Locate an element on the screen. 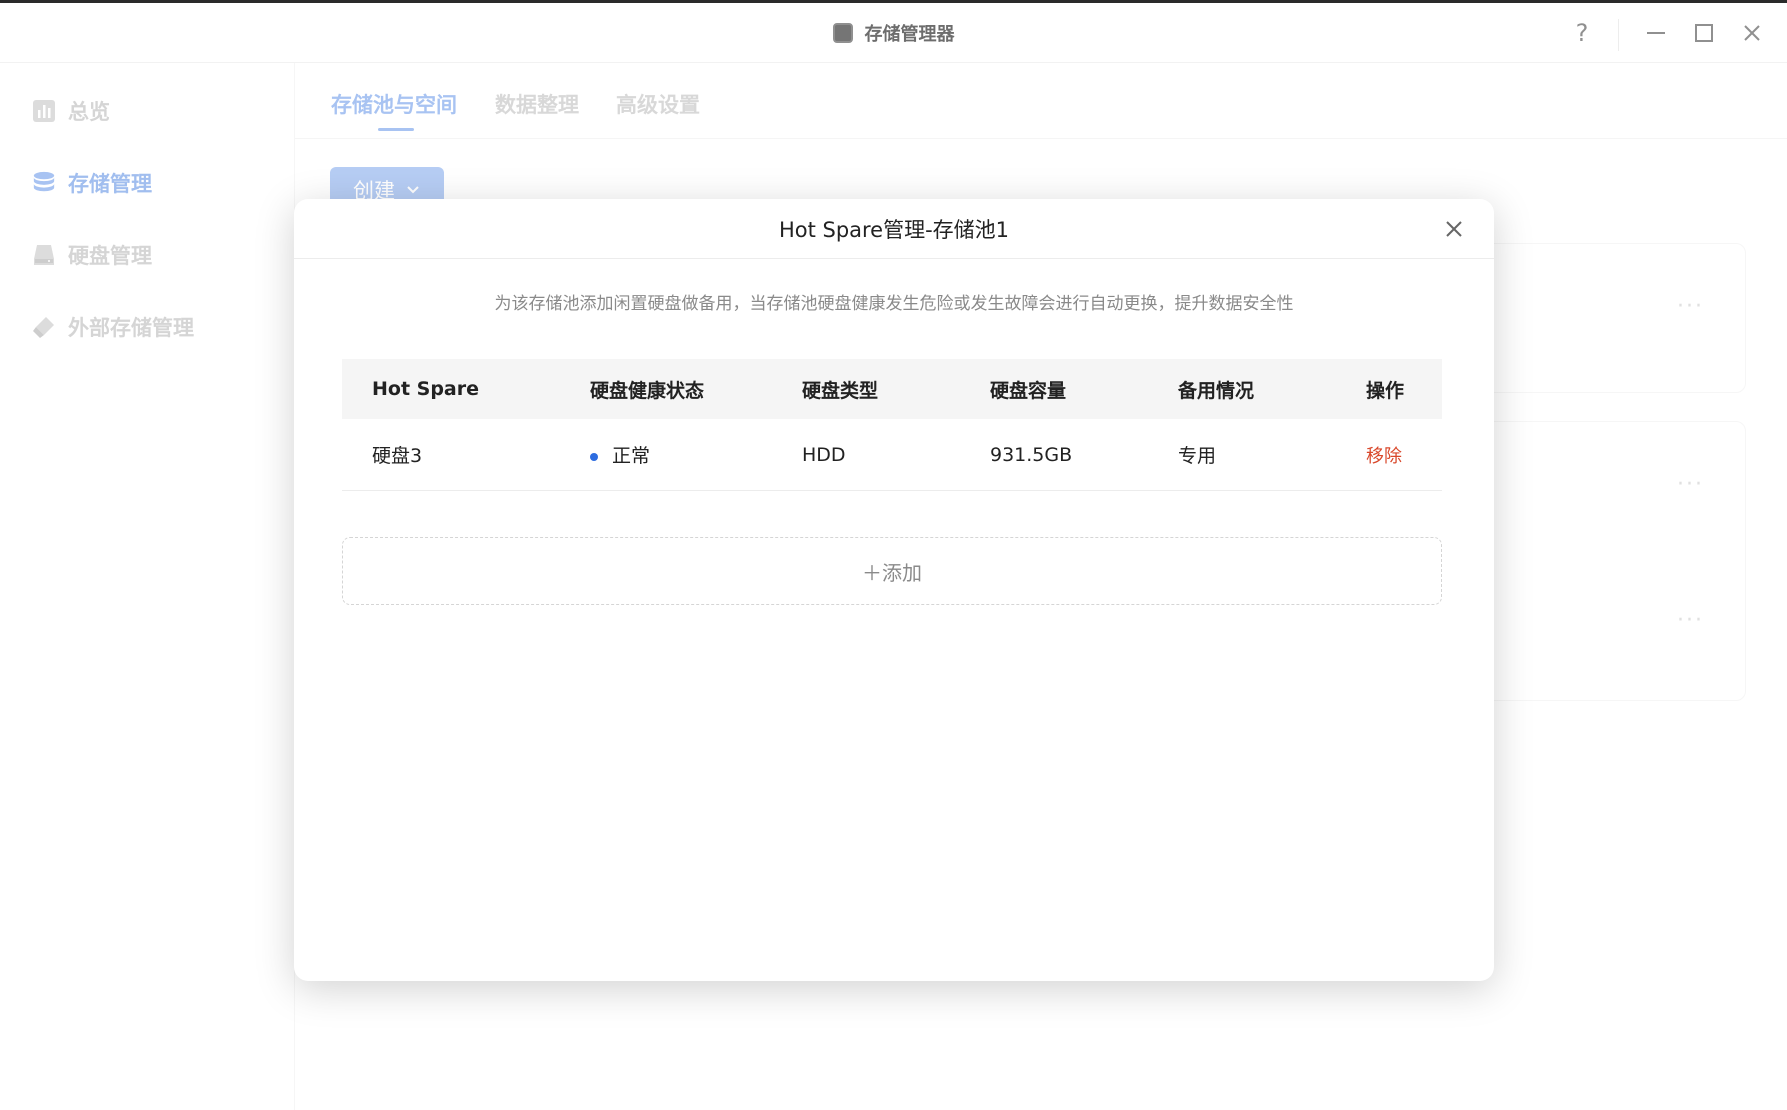 This screenshot has width=1787, height=1110. table-header: Hot Spare 硬盘健康状态 硬盘类型 硬盘容量 备用情况 操作 is located at coordinates (892, 389).